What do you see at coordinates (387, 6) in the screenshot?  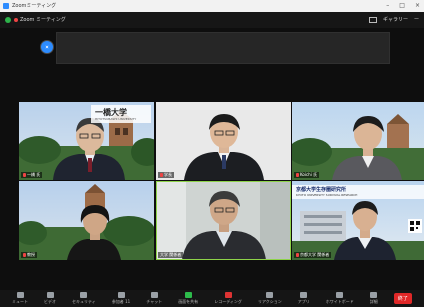 I see `minimize-button: –` at bounding box center [387, 6].